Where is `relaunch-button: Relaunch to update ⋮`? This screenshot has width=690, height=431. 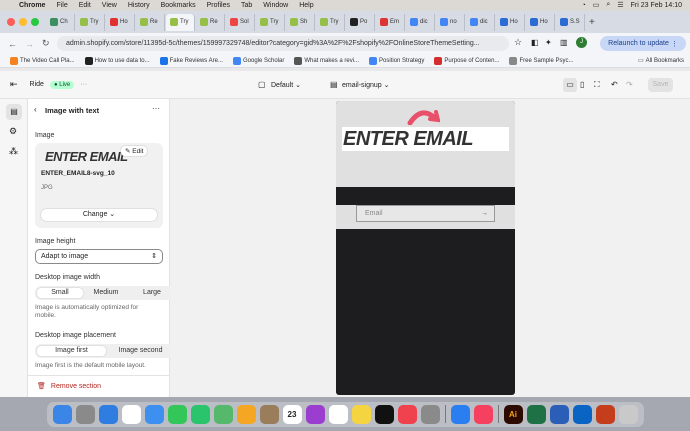 relaunch-button: Relaunch to update ⋮ is located at coordinates (643, 43).